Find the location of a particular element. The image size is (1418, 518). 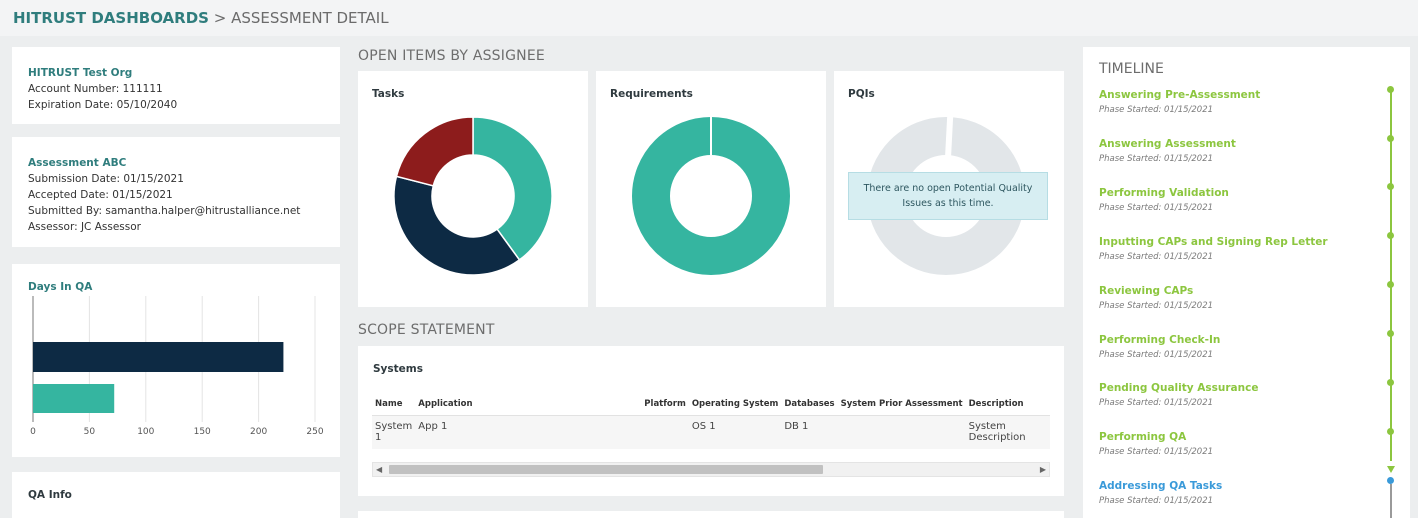

account-number: Account Number: 111111 is located at coordinates (95, 89).